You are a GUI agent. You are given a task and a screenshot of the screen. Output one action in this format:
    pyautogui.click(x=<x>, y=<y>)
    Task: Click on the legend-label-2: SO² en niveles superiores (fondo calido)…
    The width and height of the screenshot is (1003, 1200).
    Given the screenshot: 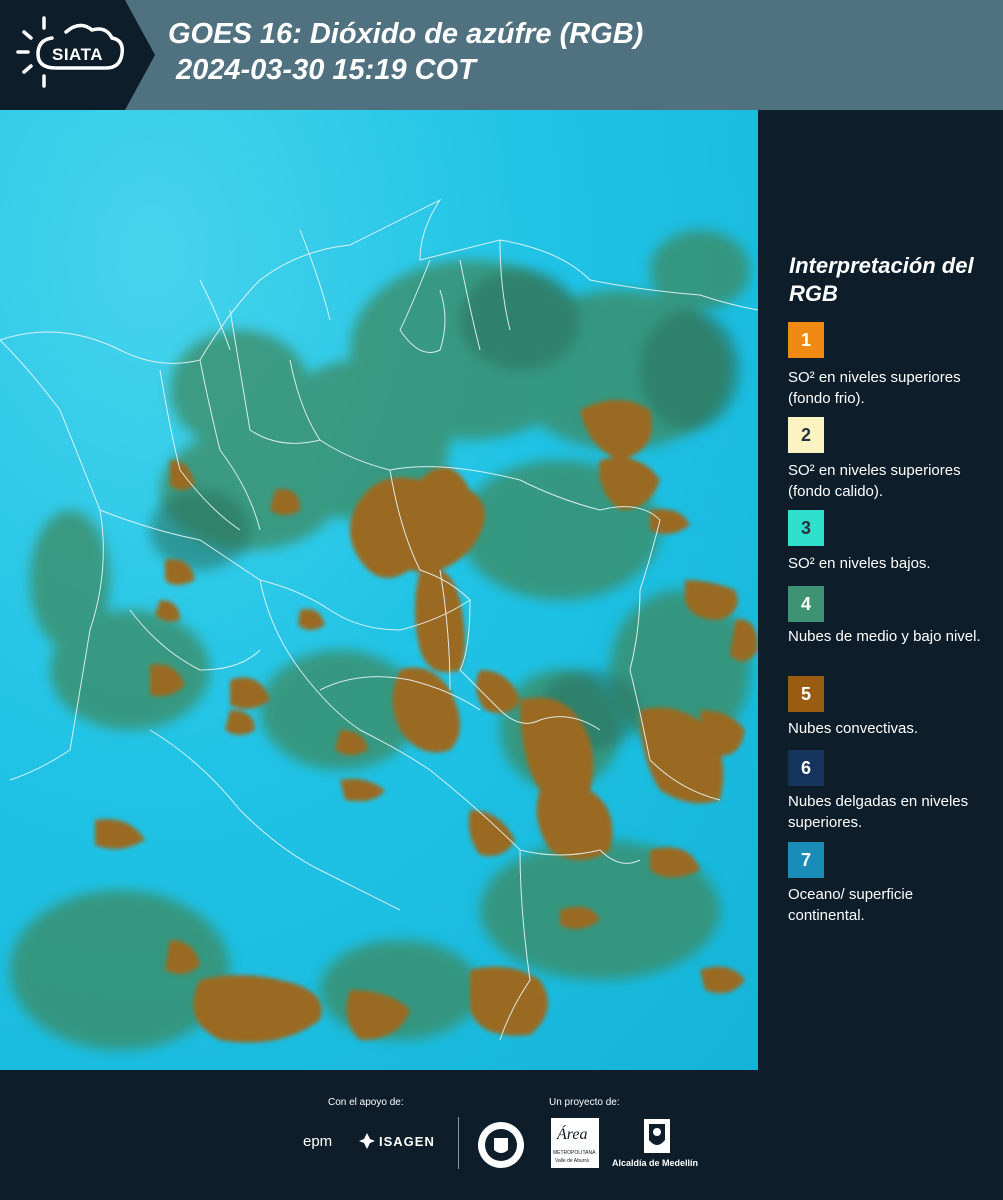 What is the action you would take?
    pyautogui.click(x=874, y=481)
    